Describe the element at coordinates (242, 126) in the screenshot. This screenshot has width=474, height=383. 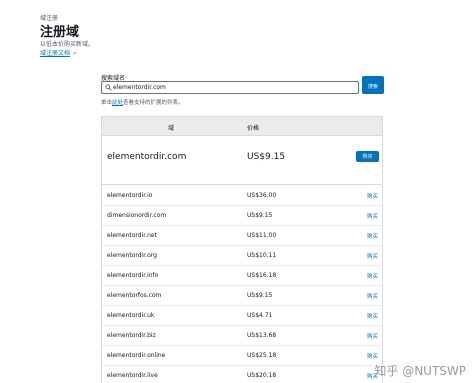
I see `table-header: 域 价格` at that location.